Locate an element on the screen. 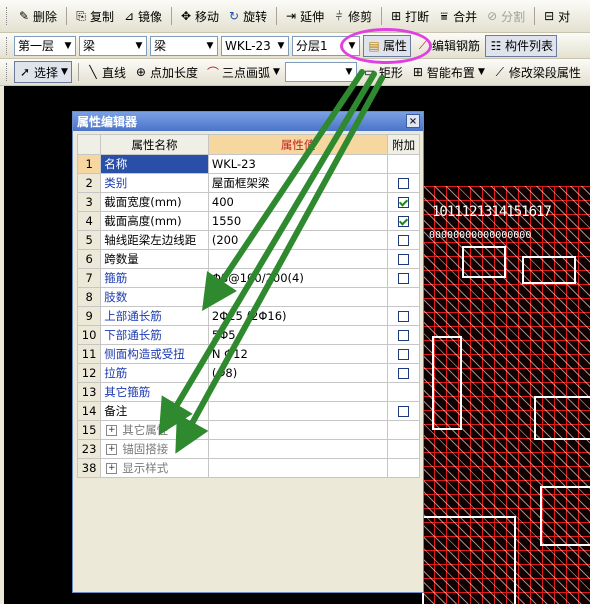 This screenshot has height=604, width=590. row-number: 13 is located at coordinates (89, 392).